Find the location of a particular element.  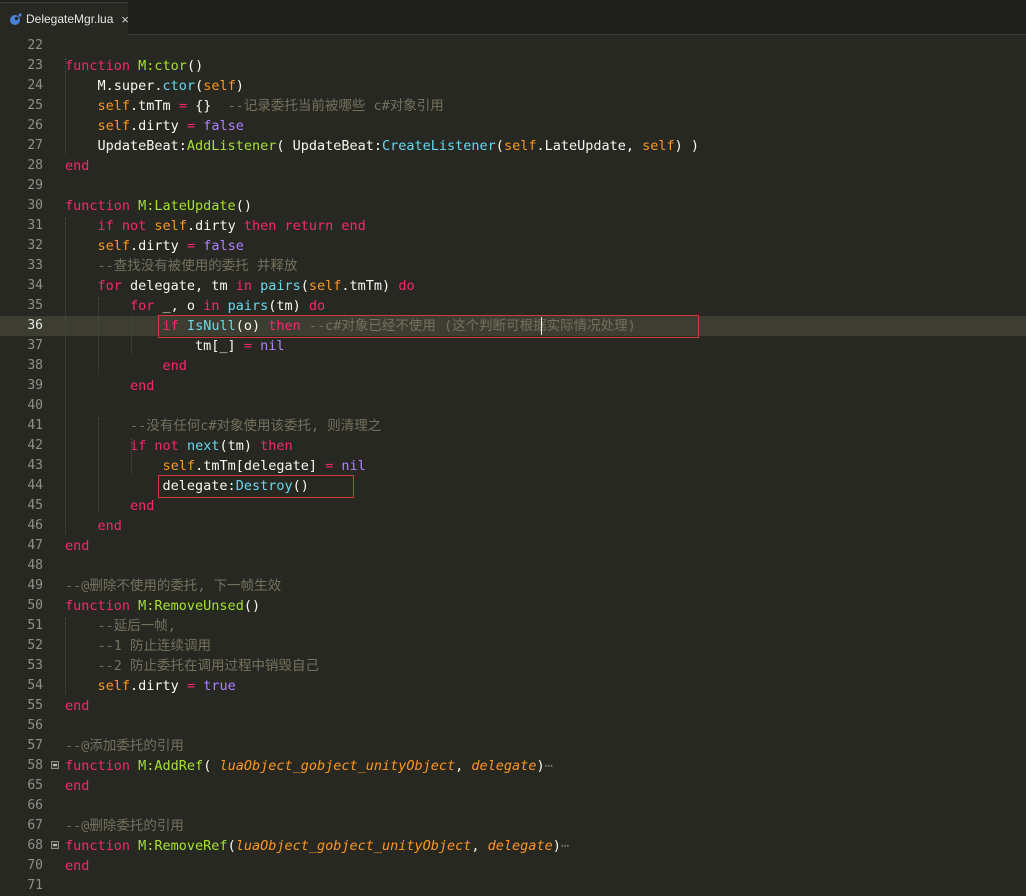

code-line: 70 end is located at coordinates (513, 866).